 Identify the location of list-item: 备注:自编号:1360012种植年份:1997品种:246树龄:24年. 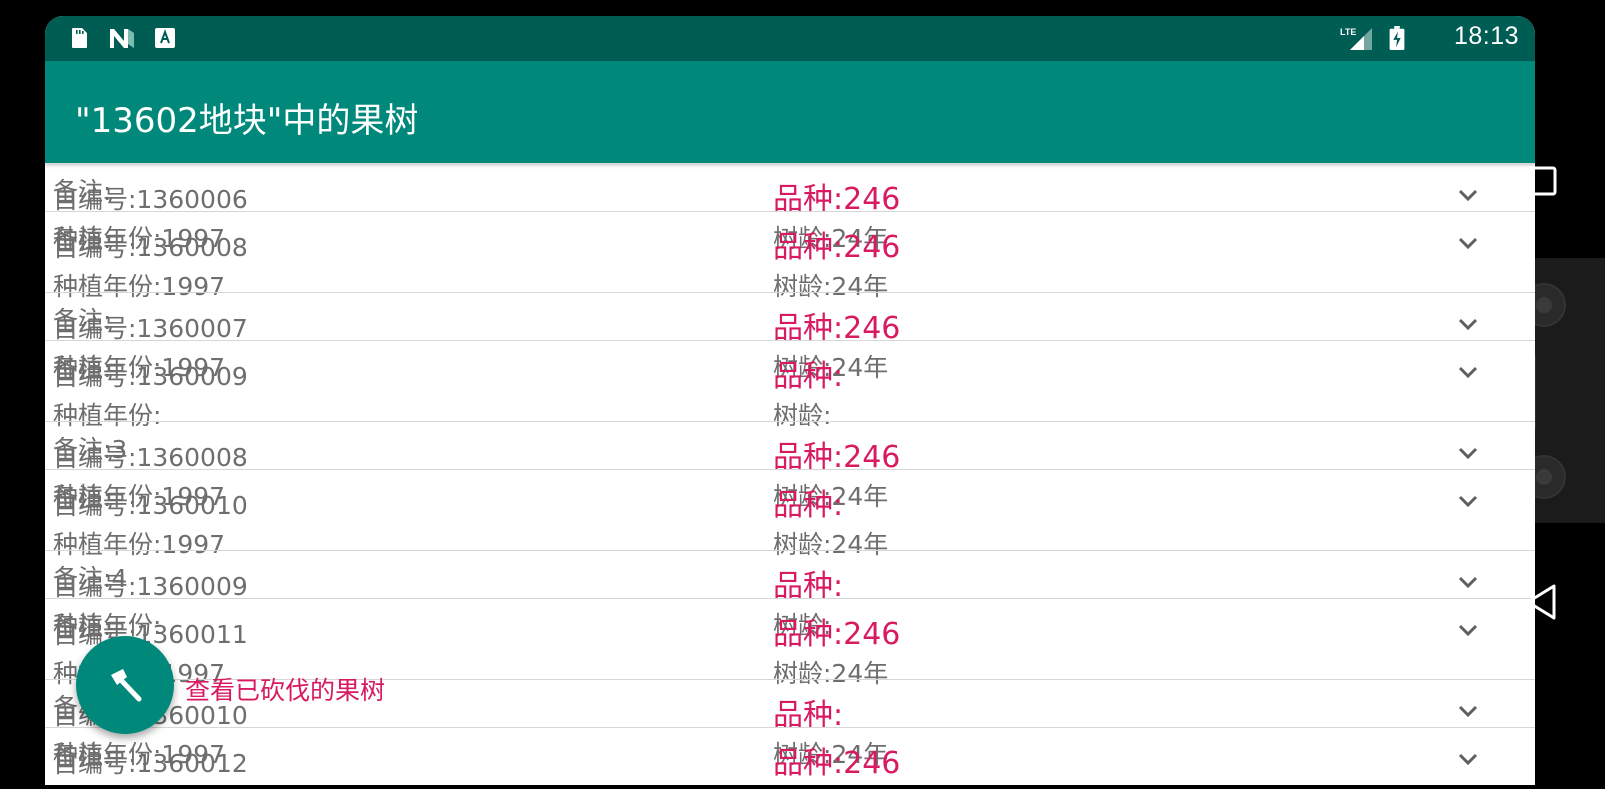
(790, 756).